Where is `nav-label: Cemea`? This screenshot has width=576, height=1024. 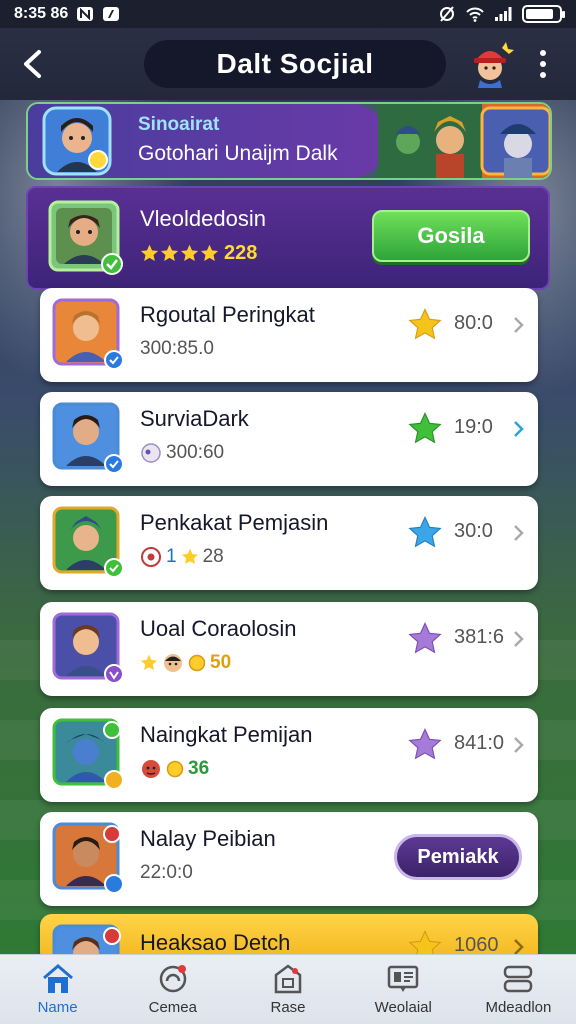 nav-label: Cemea is located at coordinates (172, 1007).